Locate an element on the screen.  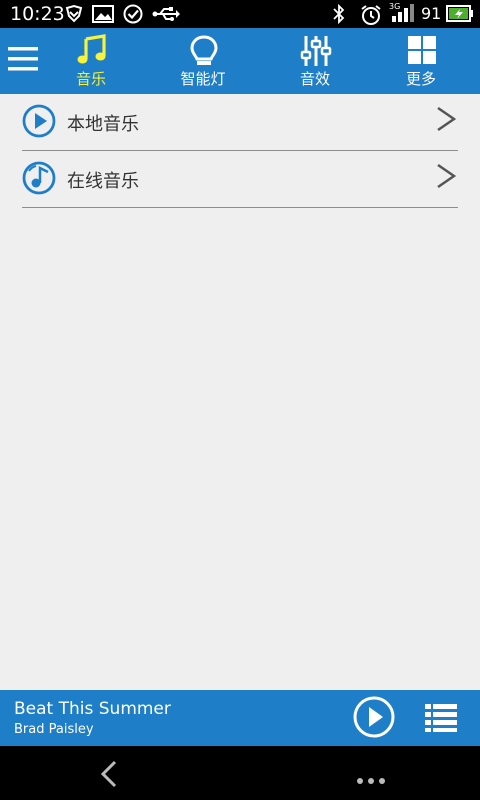
list-item-label: 在线音乐 is located at coordinates (103, 181).